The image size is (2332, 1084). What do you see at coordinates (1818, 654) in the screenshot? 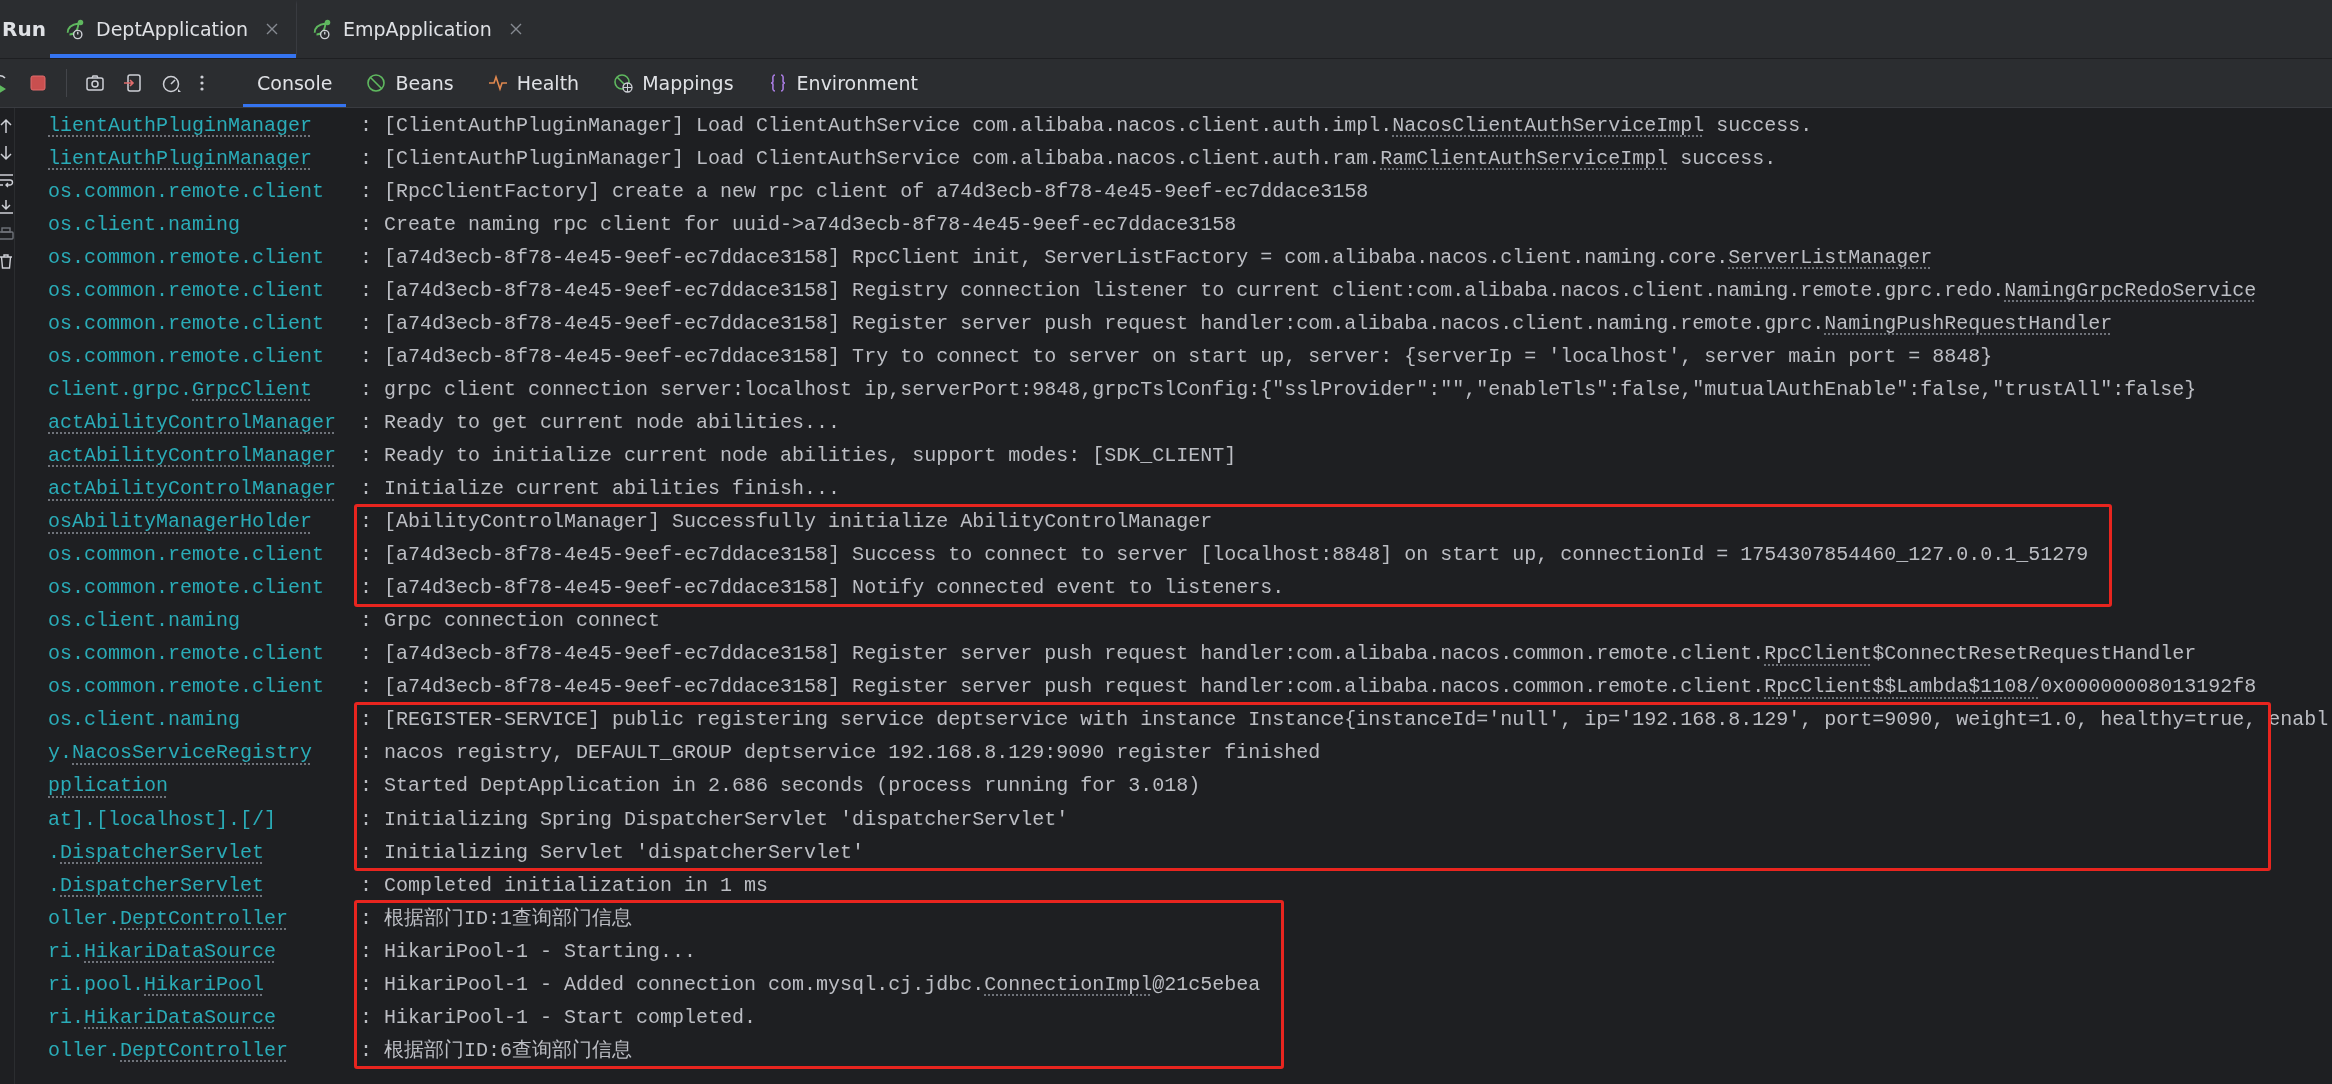
I see `class-link: RpcClient` at bounding box center [1818, 654].